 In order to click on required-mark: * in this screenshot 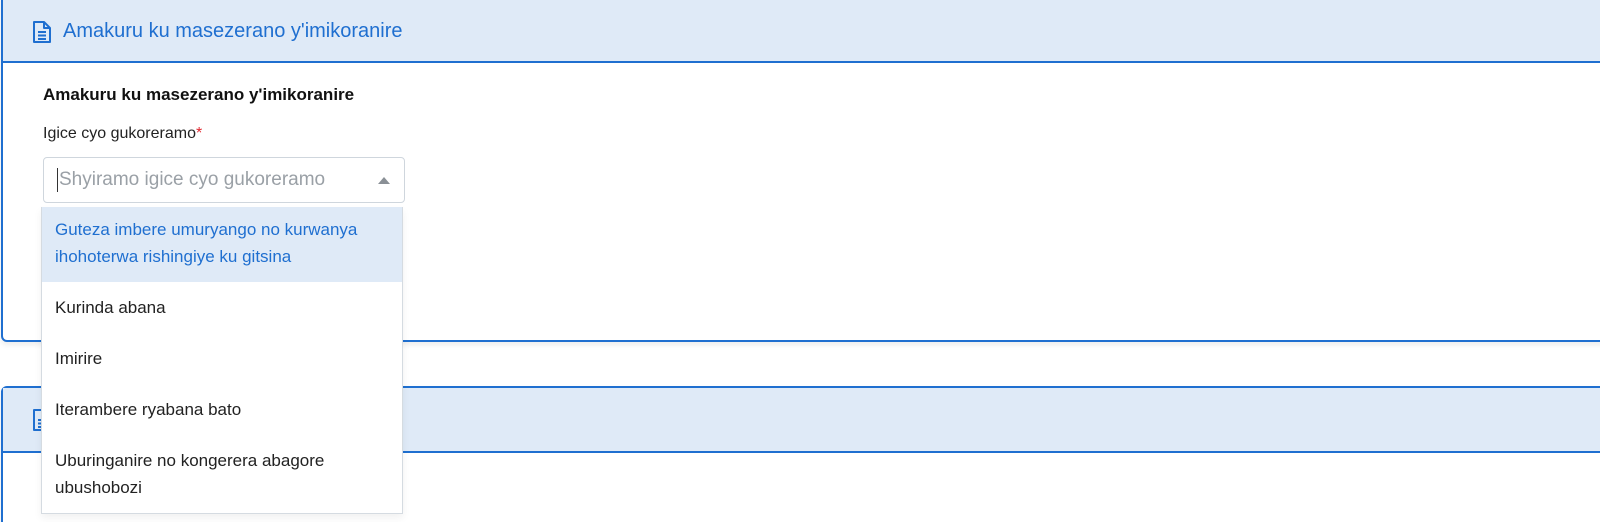, I will do `click(199, 133)`.